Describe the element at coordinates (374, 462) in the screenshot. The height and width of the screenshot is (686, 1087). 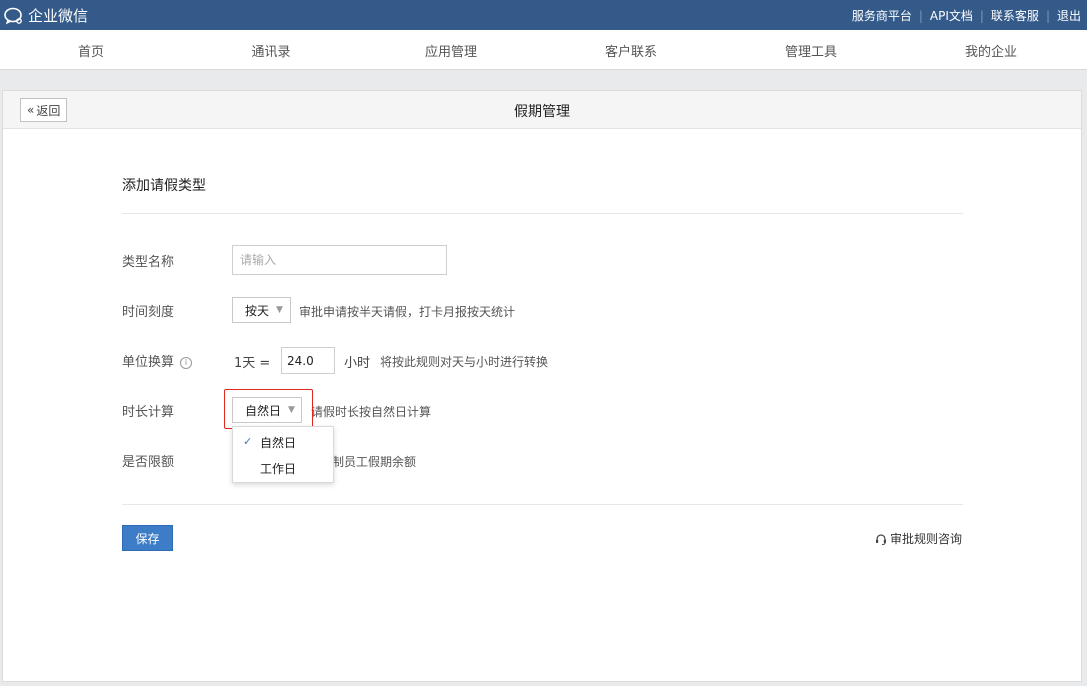
I see `quota-limit-hint: 制员工假期余额` at that location.